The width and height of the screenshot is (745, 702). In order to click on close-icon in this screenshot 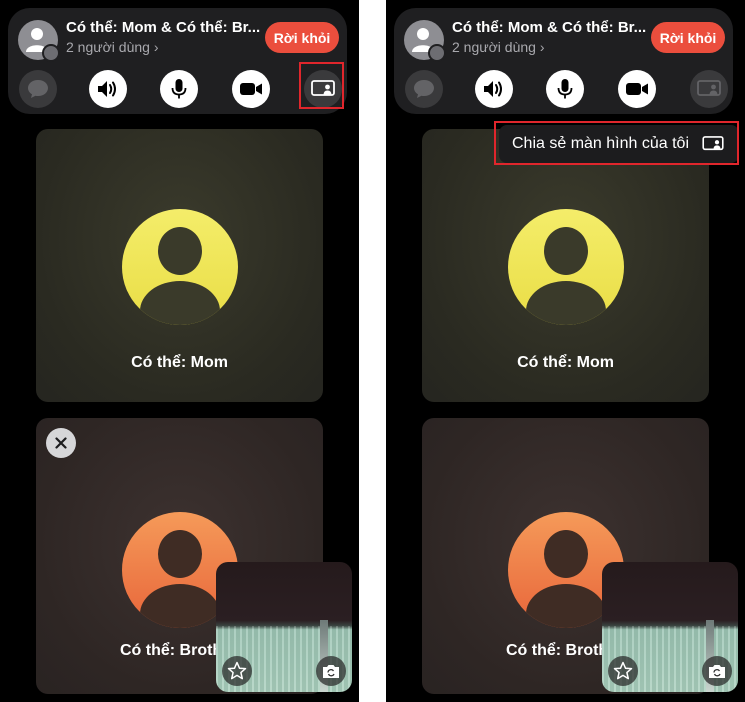, I will do `click(61, 443)`.